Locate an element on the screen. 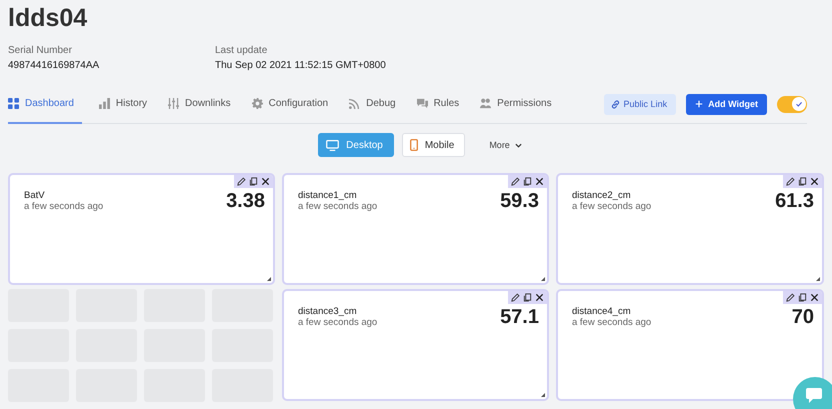 This screenshot has height=409, width=832. field-value: 49874416169874AA is located at coordinates (54, 66).